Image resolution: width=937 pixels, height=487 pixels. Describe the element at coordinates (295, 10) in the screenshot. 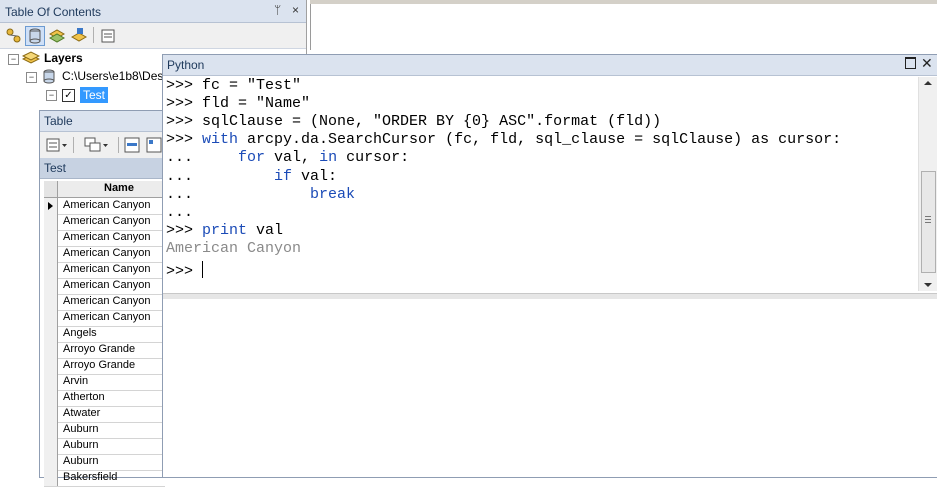

I see `close-icon: ×` at that location.